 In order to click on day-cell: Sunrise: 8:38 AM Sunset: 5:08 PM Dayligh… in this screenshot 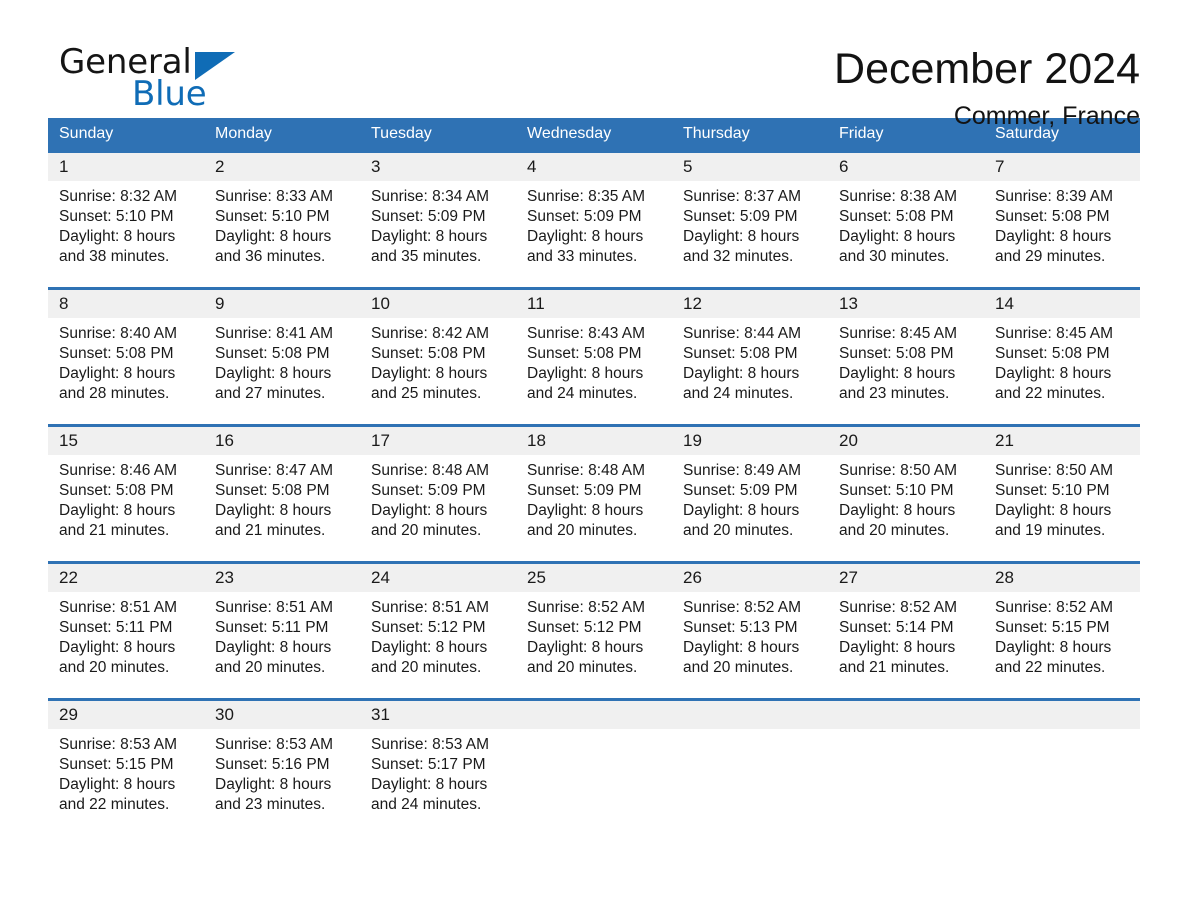, I will do `click(906, 234)`.